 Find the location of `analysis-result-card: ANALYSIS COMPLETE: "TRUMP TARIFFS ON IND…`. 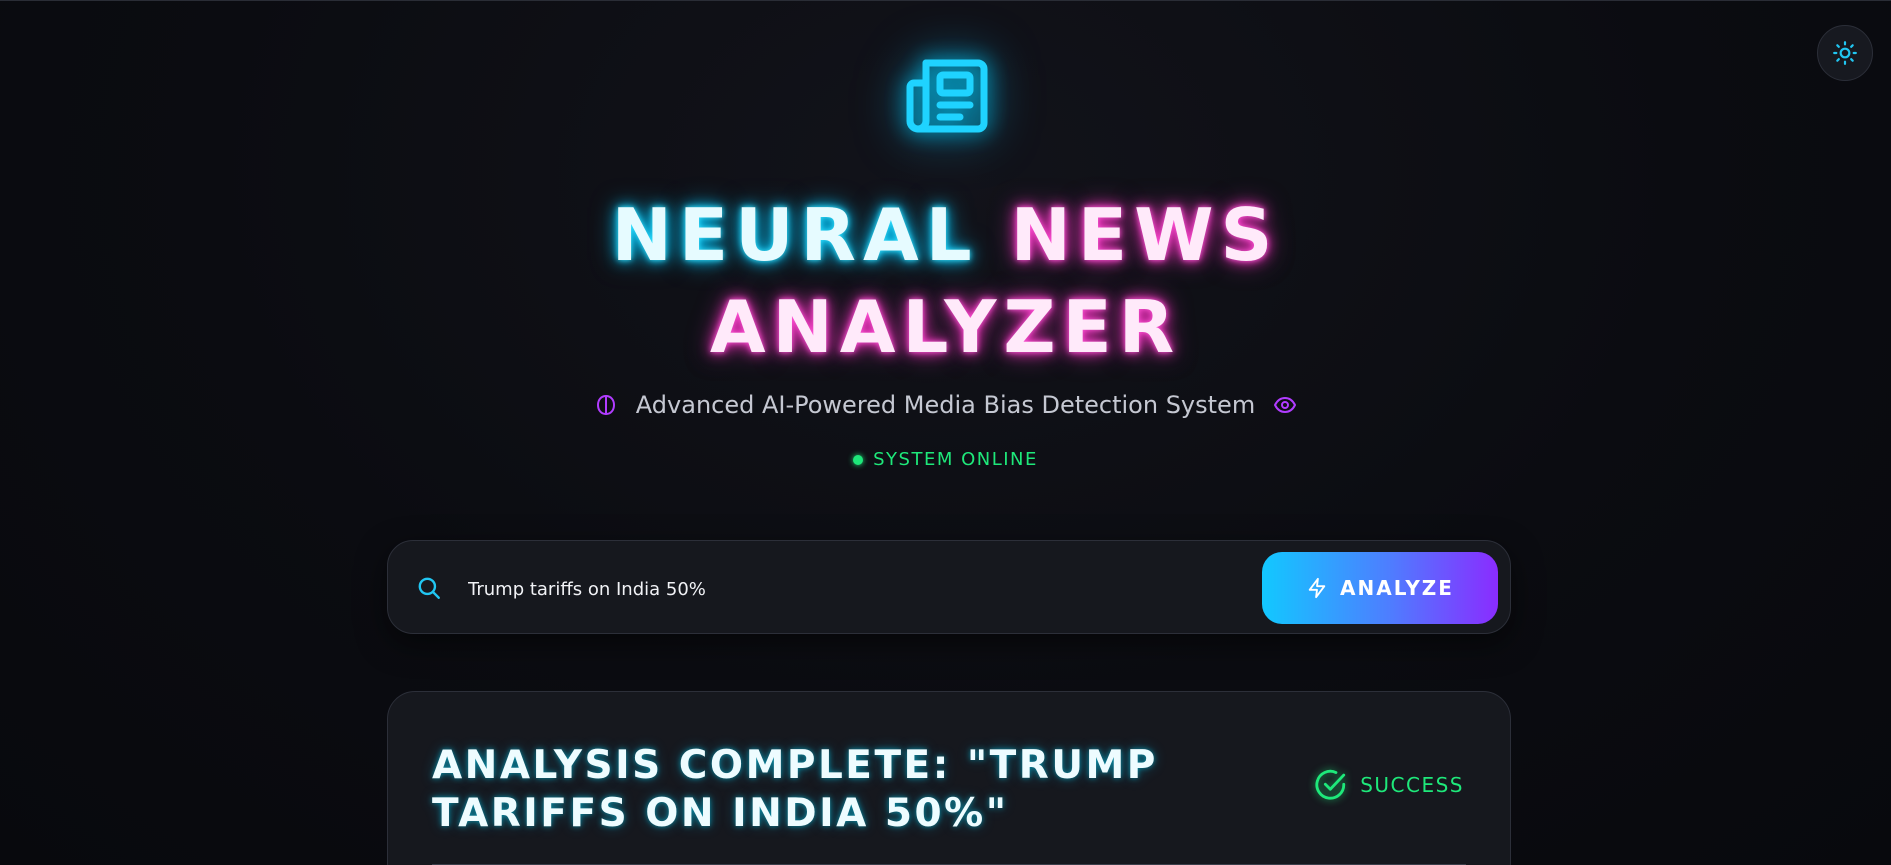

analysis-result-card: ANALYSIS COMPLETE: "TRUMP TARIFFS ON IND… is located at coordinates (949, 778).